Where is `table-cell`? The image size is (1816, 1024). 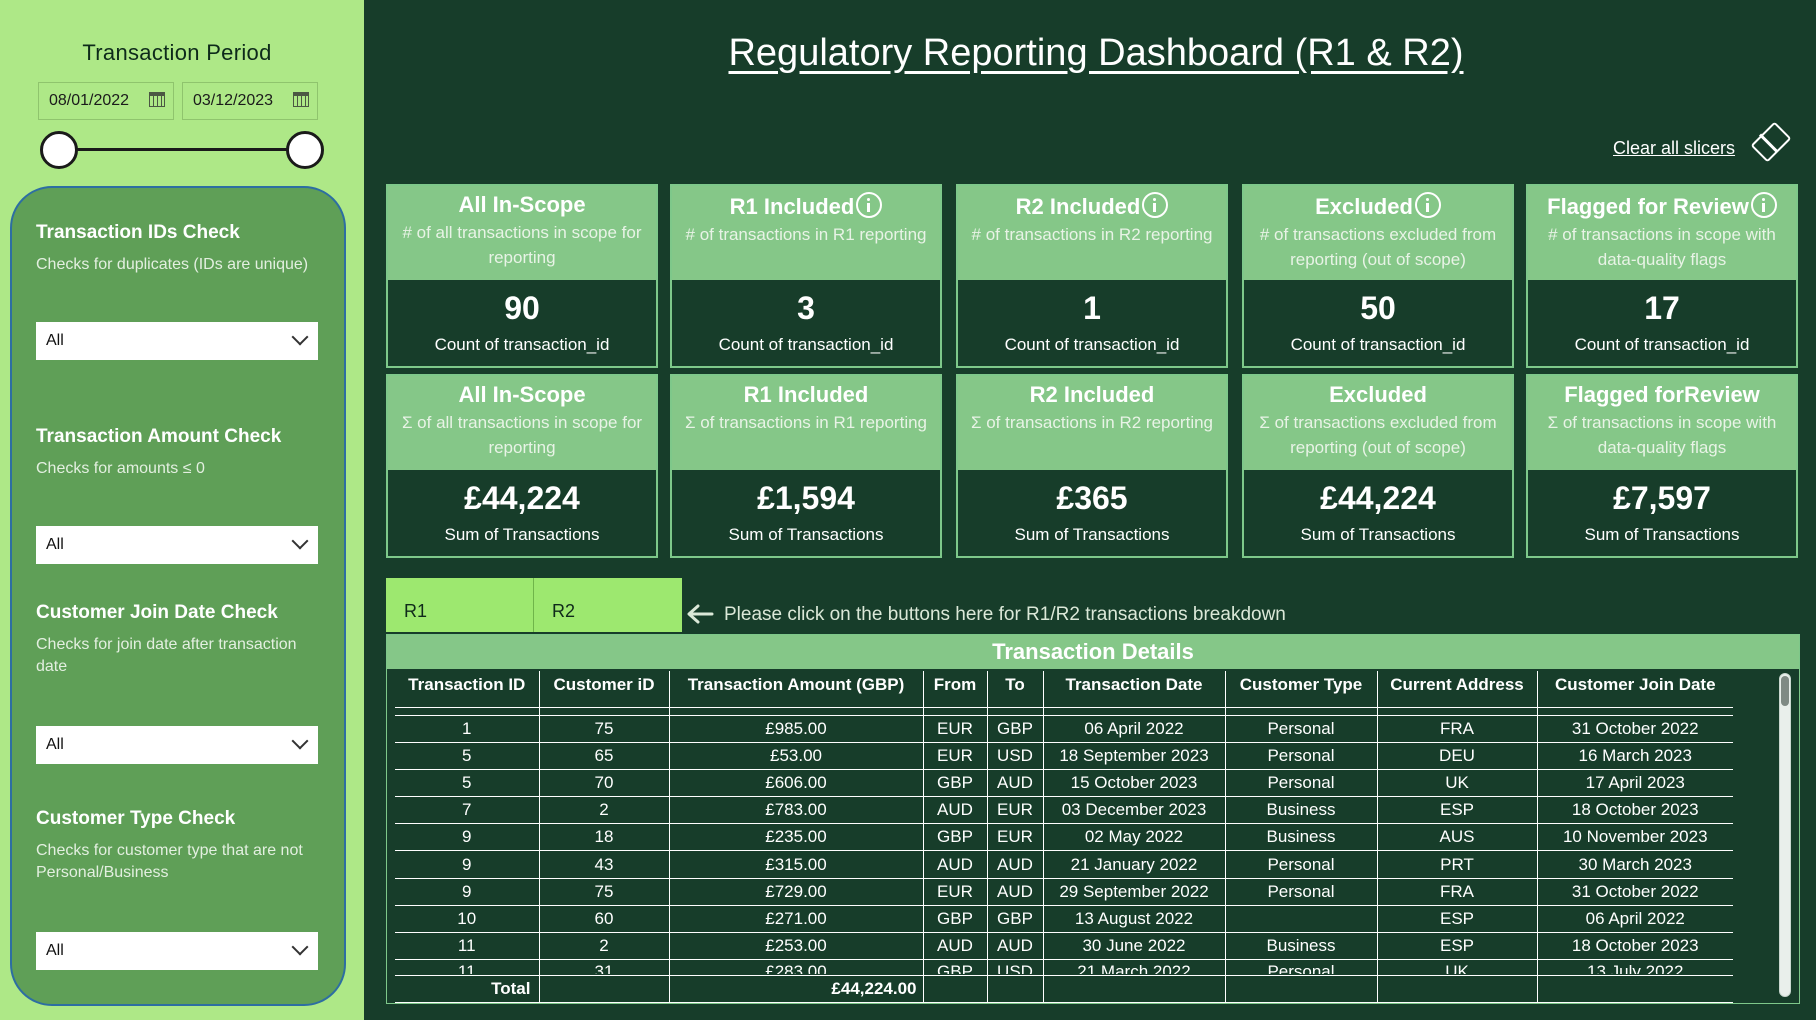
table-cell is located at coordinates (1301, 919).